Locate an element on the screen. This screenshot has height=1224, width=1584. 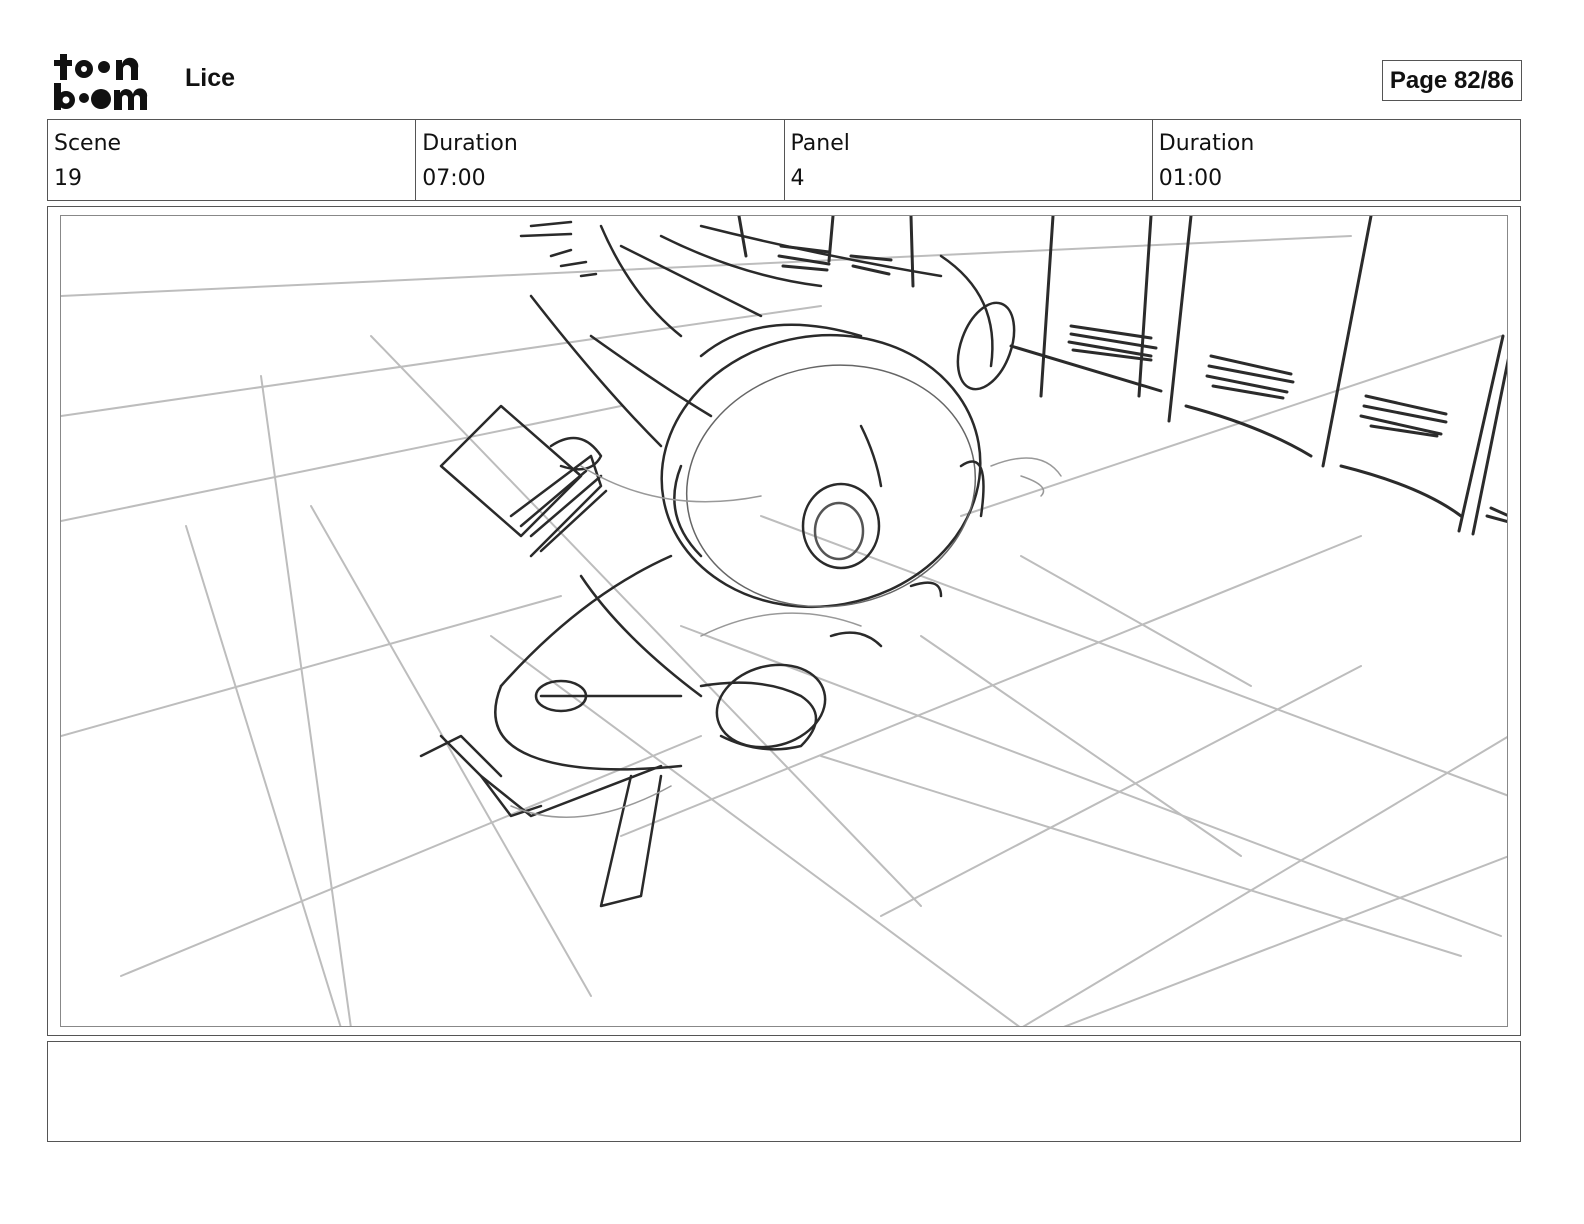
toon-boom-logo is located at coordinates (107, 81).